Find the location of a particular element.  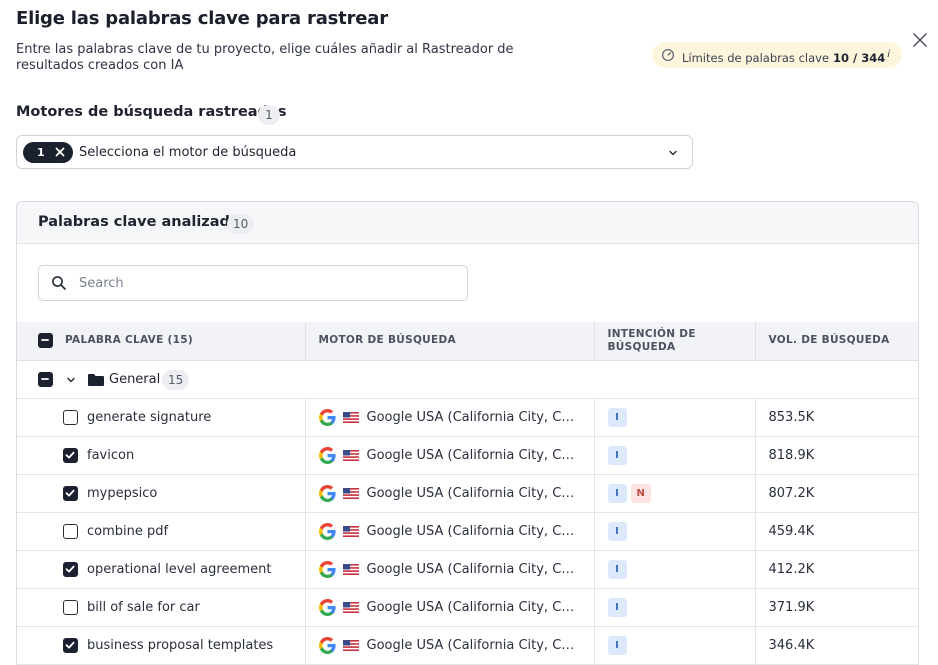

keyword-text: combine pdf is located at coordinates (128, 531).